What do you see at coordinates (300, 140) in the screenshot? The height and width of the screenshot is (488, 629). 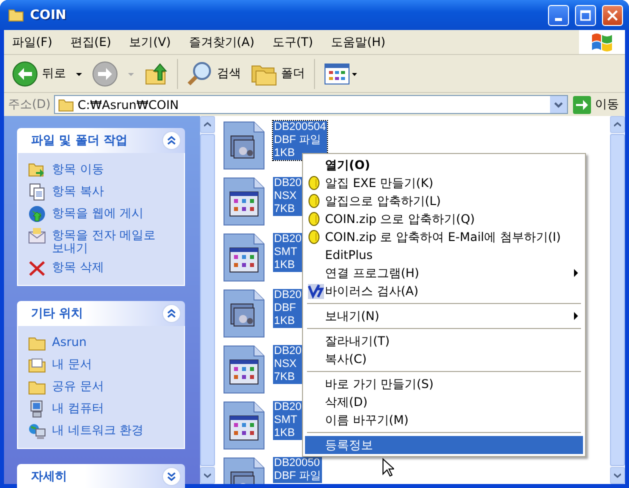 I see `file-label: DB200504 DBF 파일 1KB` at bounding box center [300, 140].